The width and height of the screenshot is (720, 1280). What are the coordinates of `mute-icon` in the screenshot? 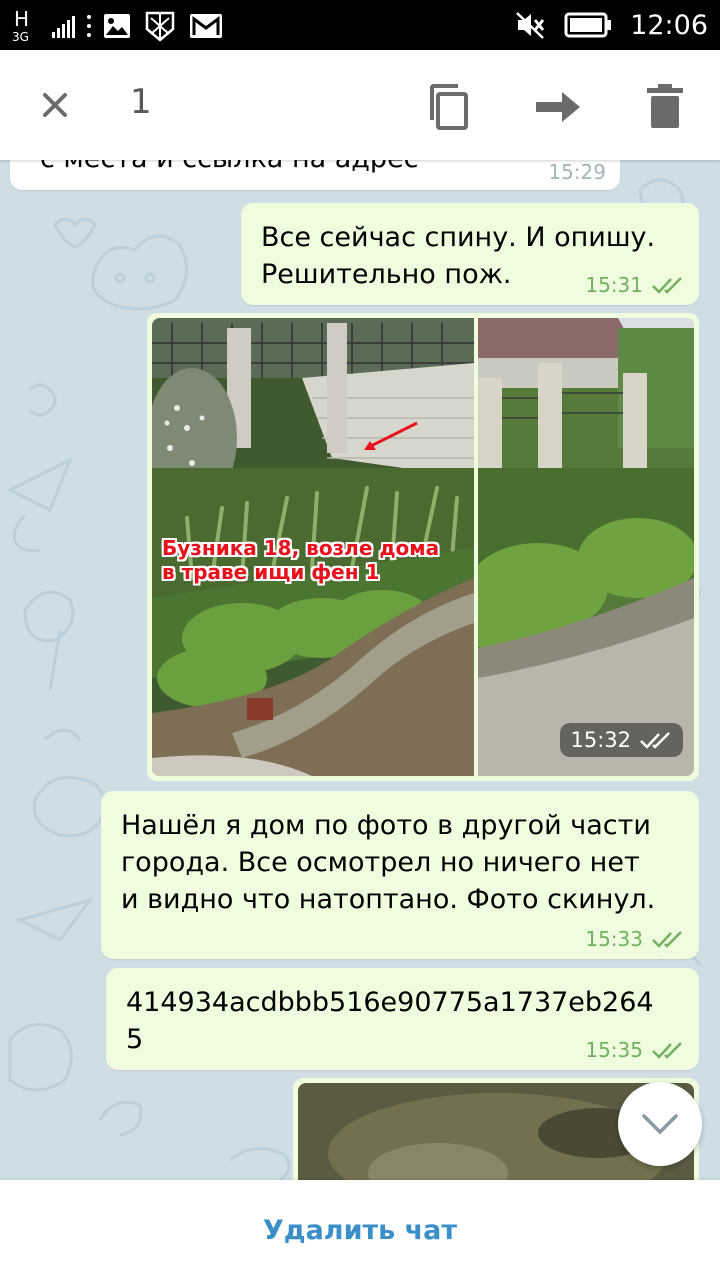 It's located at (530, 25).